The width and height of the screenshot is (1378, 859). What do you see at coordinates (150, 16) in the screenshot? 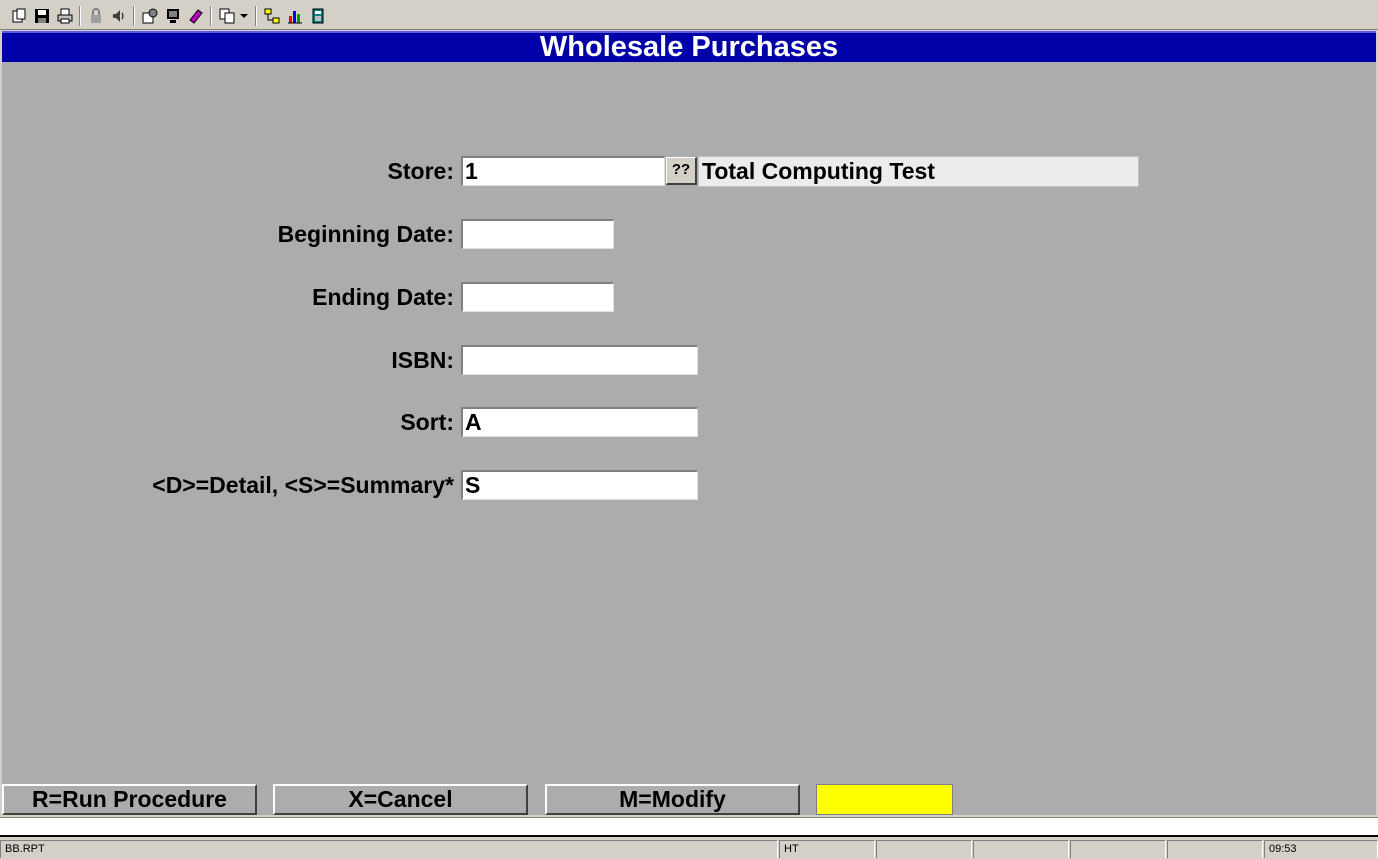
I see `settings-icon` at bounding box center [150, 16].